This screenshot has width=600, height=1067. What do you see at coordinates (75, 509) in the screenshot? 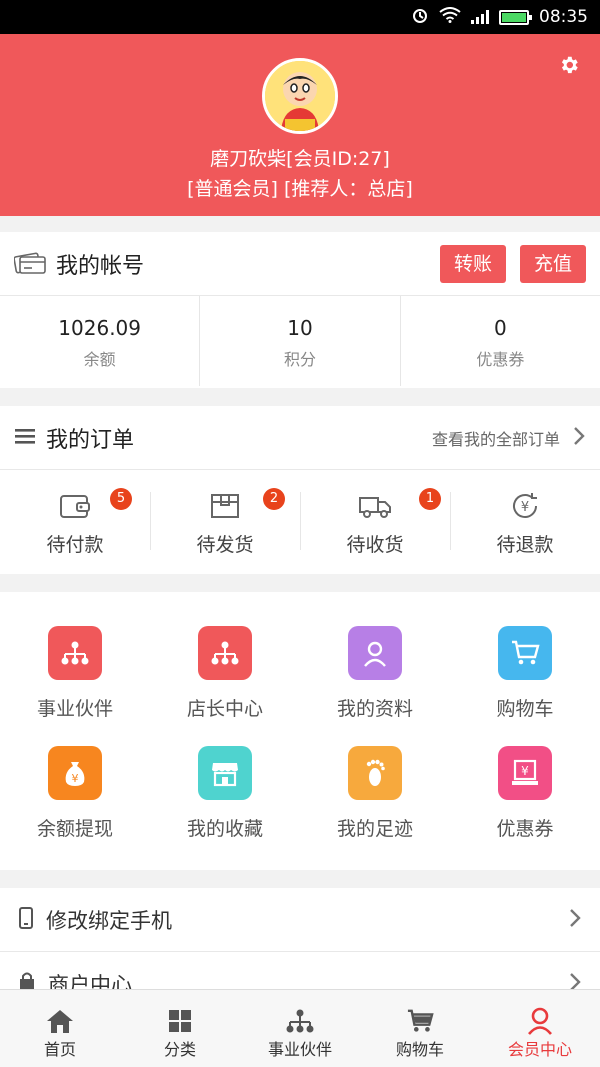
I see `wallet-icon` at bounding box center [75, 509].